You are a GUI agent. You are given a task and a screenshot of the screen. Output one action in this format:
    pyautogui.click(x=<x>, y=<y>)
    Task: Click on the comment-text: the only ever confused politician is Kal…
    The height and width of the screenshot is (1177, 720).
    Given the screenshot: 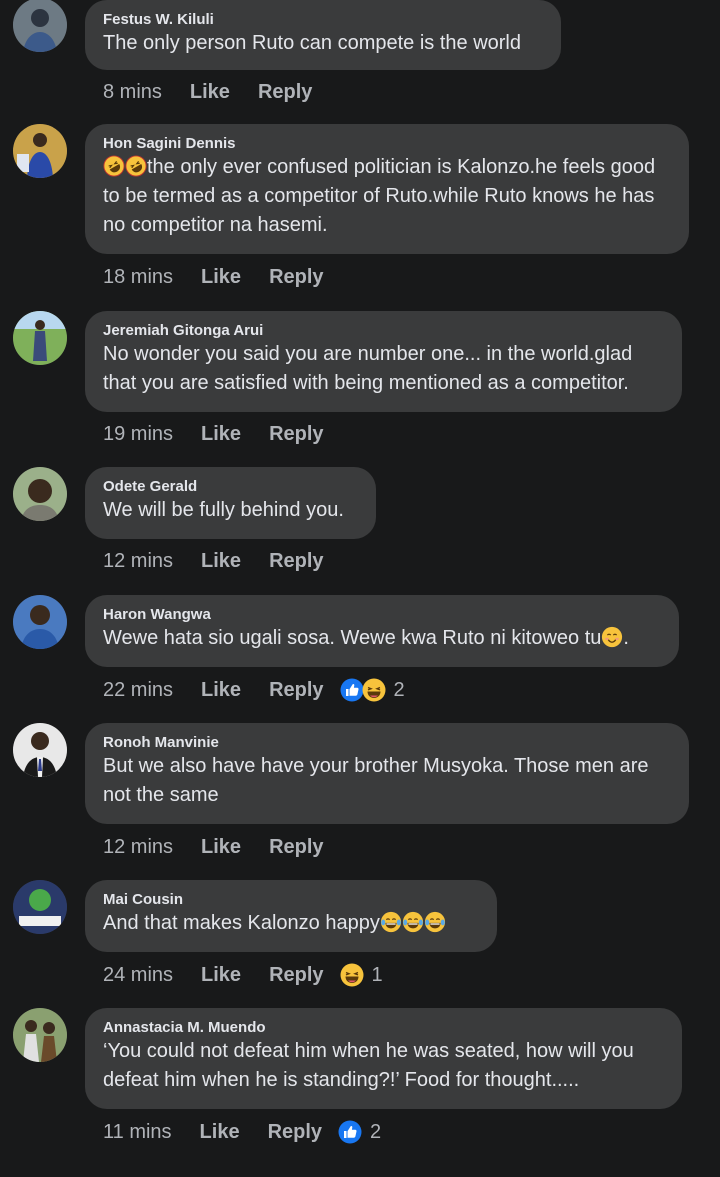 What is the action you would take?
    pyautogui.click(x=387, y=196)
    